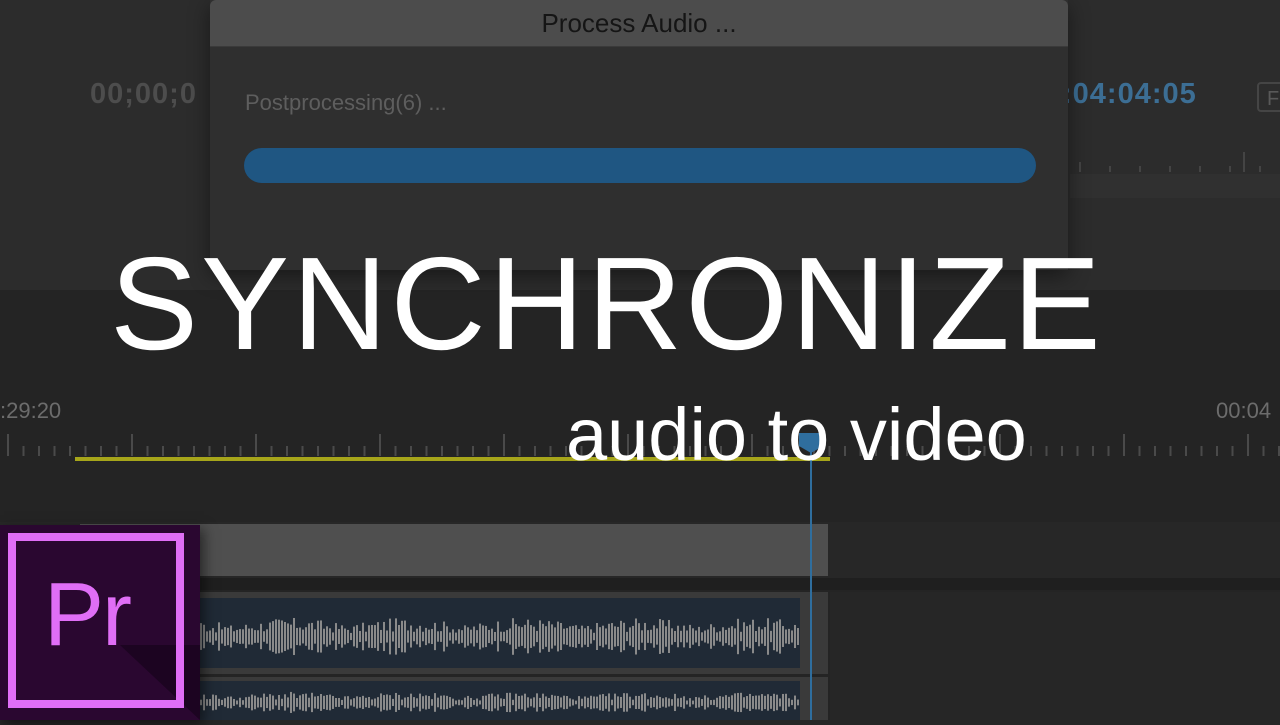 The height and width of the screenshot is (725, 1280). What do you see at coordinates (796, 434) in the screenshot?
I see `video-title-subheadline: audio to video` at bounding box center [796, 434].